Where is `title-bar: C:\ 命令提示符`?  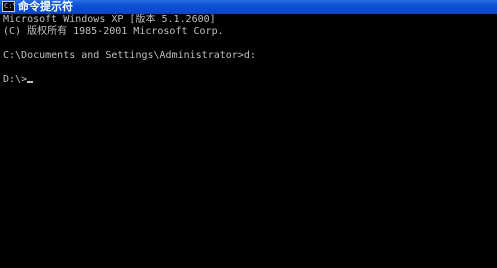
title-bar: C:\ 命令提示符 is located at coordinates (248, 7).